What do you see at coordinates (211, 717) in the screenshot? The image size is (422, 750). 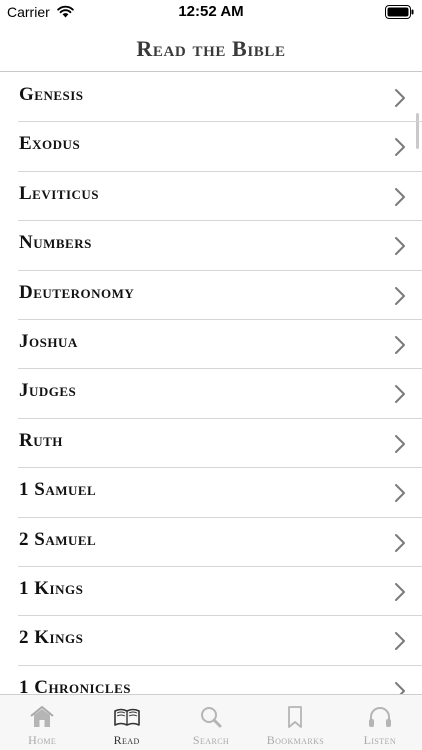 I see `search-icon` at bounding box center [211, 717].